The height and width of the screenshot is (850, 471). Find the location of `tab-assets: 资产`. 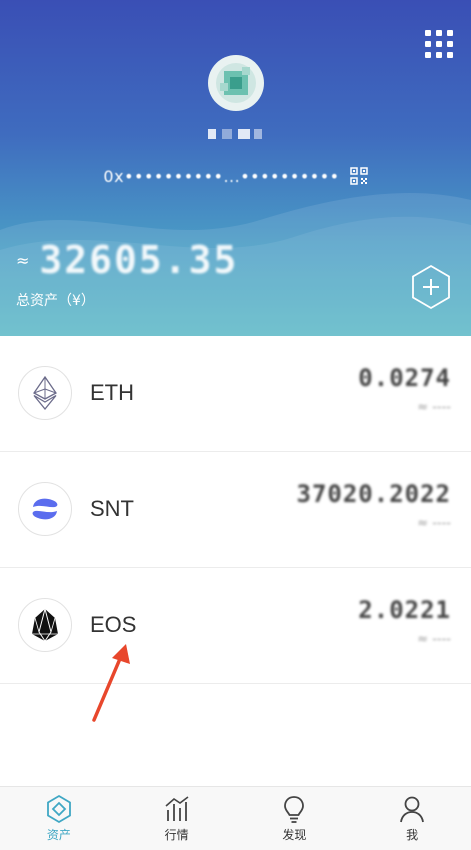

tab-assets: 资产 is located at coordinates (59, 818).